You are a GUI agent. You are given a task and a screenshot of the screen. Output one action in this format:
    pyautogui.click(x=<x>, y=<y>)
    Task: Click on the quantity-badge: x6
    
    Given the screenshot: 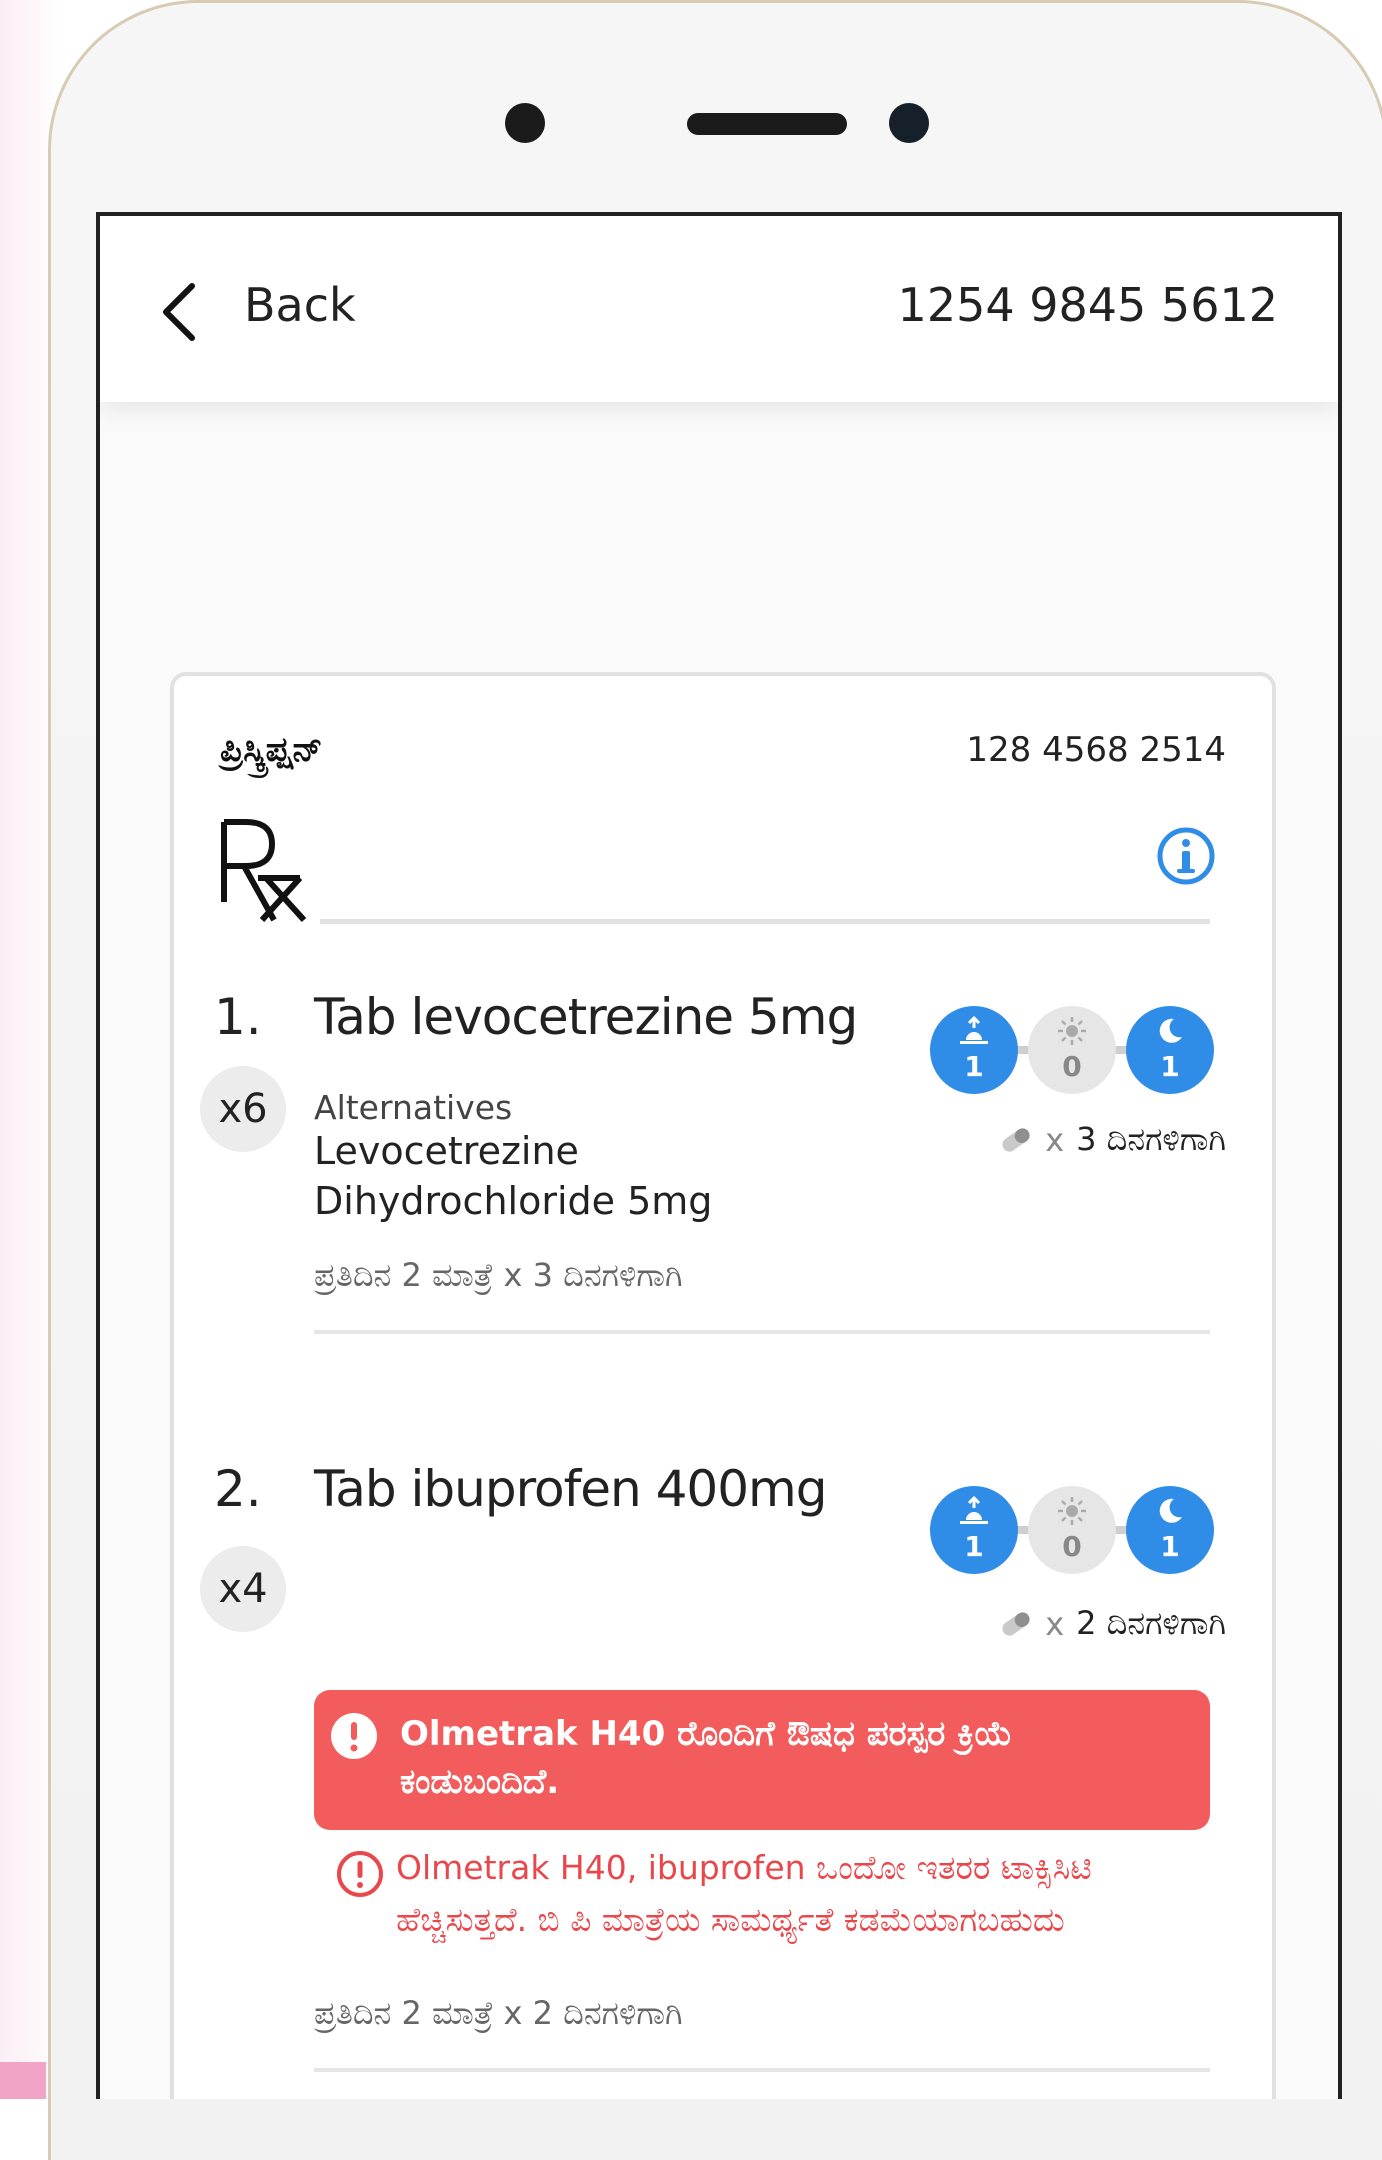 What is the action you would take?
    pyautogui.click(x=243, y=1109)
    